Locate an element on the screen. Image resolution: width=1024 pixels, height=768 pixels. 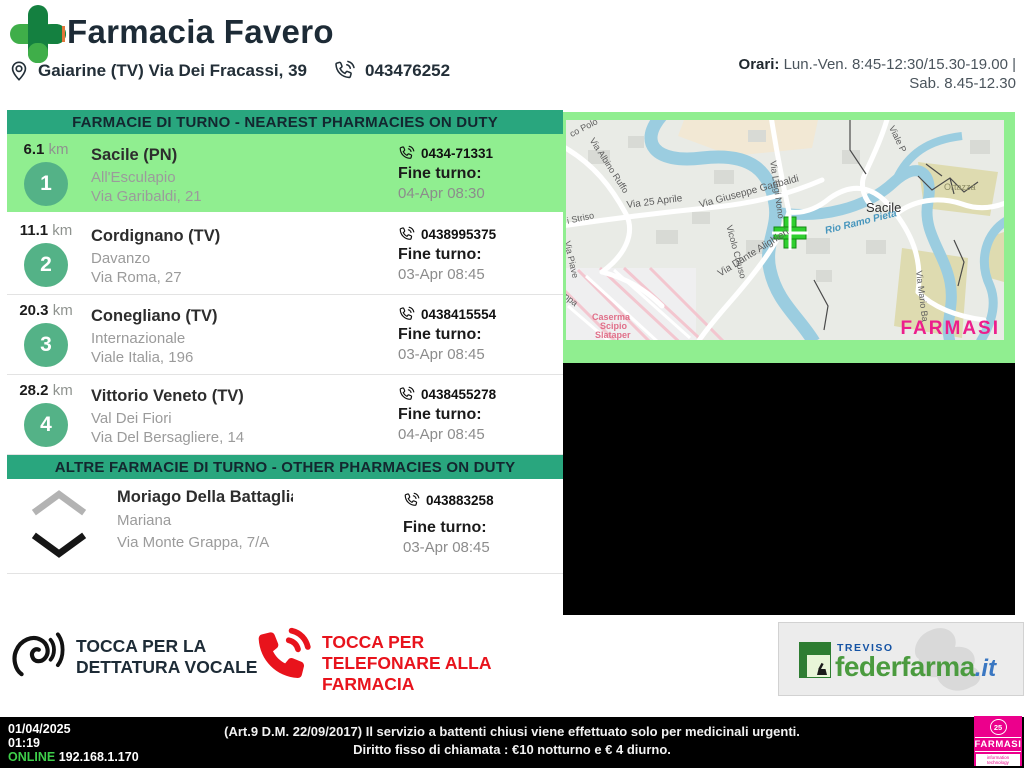
rank-badge: 1 is located at coordinates (46, 184).